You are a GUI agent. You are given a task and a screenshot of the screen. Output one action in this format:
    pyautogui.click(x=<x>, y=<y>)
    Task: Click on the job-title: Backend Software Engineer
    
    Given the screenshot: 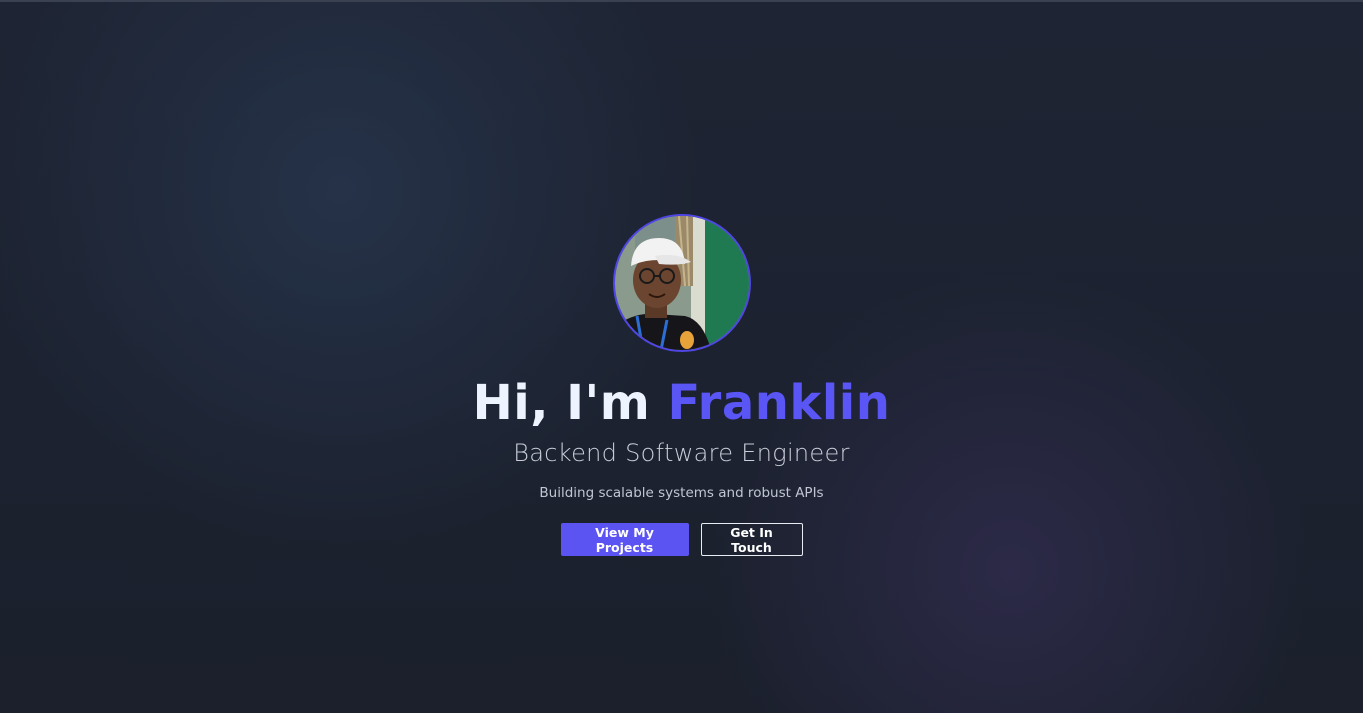 What is the action you would take?
    pyautogui.click(x=681, y=453)
    